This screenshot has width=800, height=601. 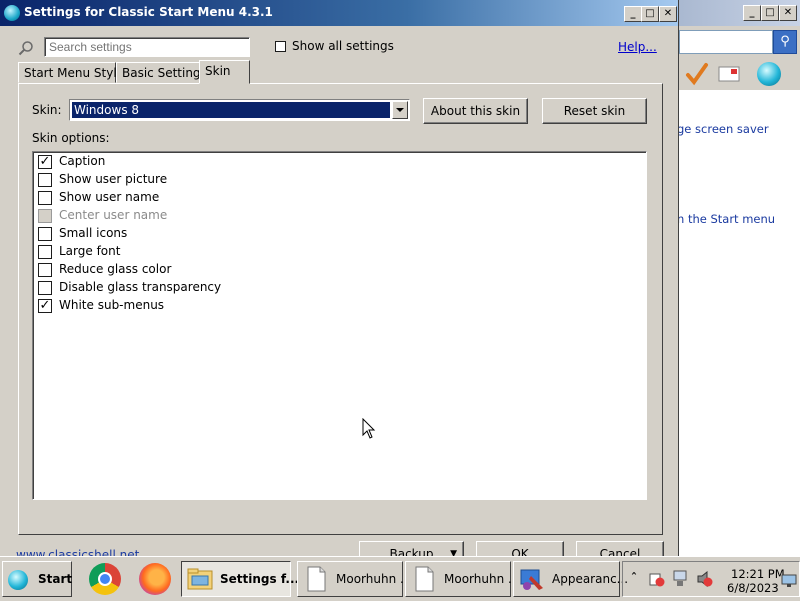 What do you see at coordinates (25, 48) in the screenshot?
I see `search-icon` at bounding box center [25, 48].